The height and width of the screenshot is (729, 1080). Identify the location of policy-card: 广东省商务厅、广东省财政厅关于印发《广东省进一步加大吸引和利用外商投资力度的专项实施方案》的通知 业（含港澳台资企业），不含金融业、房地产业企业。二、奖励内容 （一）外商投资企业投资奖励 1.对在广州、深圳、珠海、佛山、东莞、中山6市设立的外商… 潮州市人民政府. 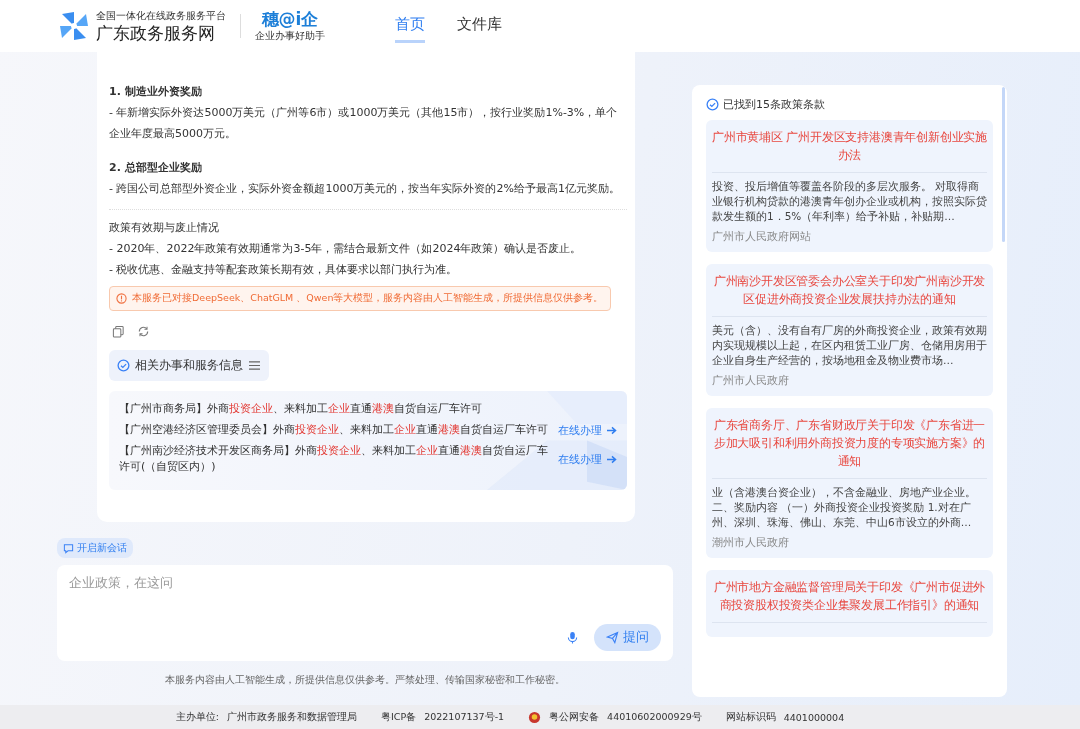
(849, 483).